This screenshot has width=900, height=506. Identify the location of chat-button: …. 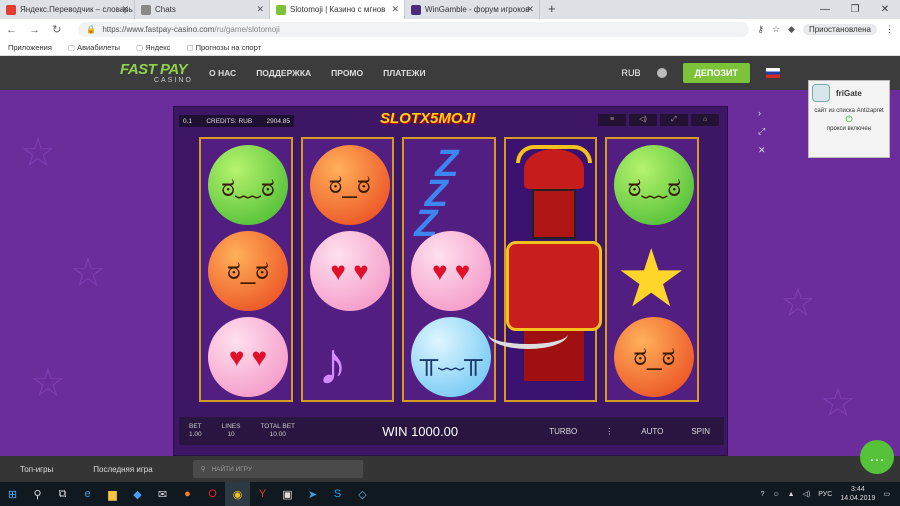
(877, 457).